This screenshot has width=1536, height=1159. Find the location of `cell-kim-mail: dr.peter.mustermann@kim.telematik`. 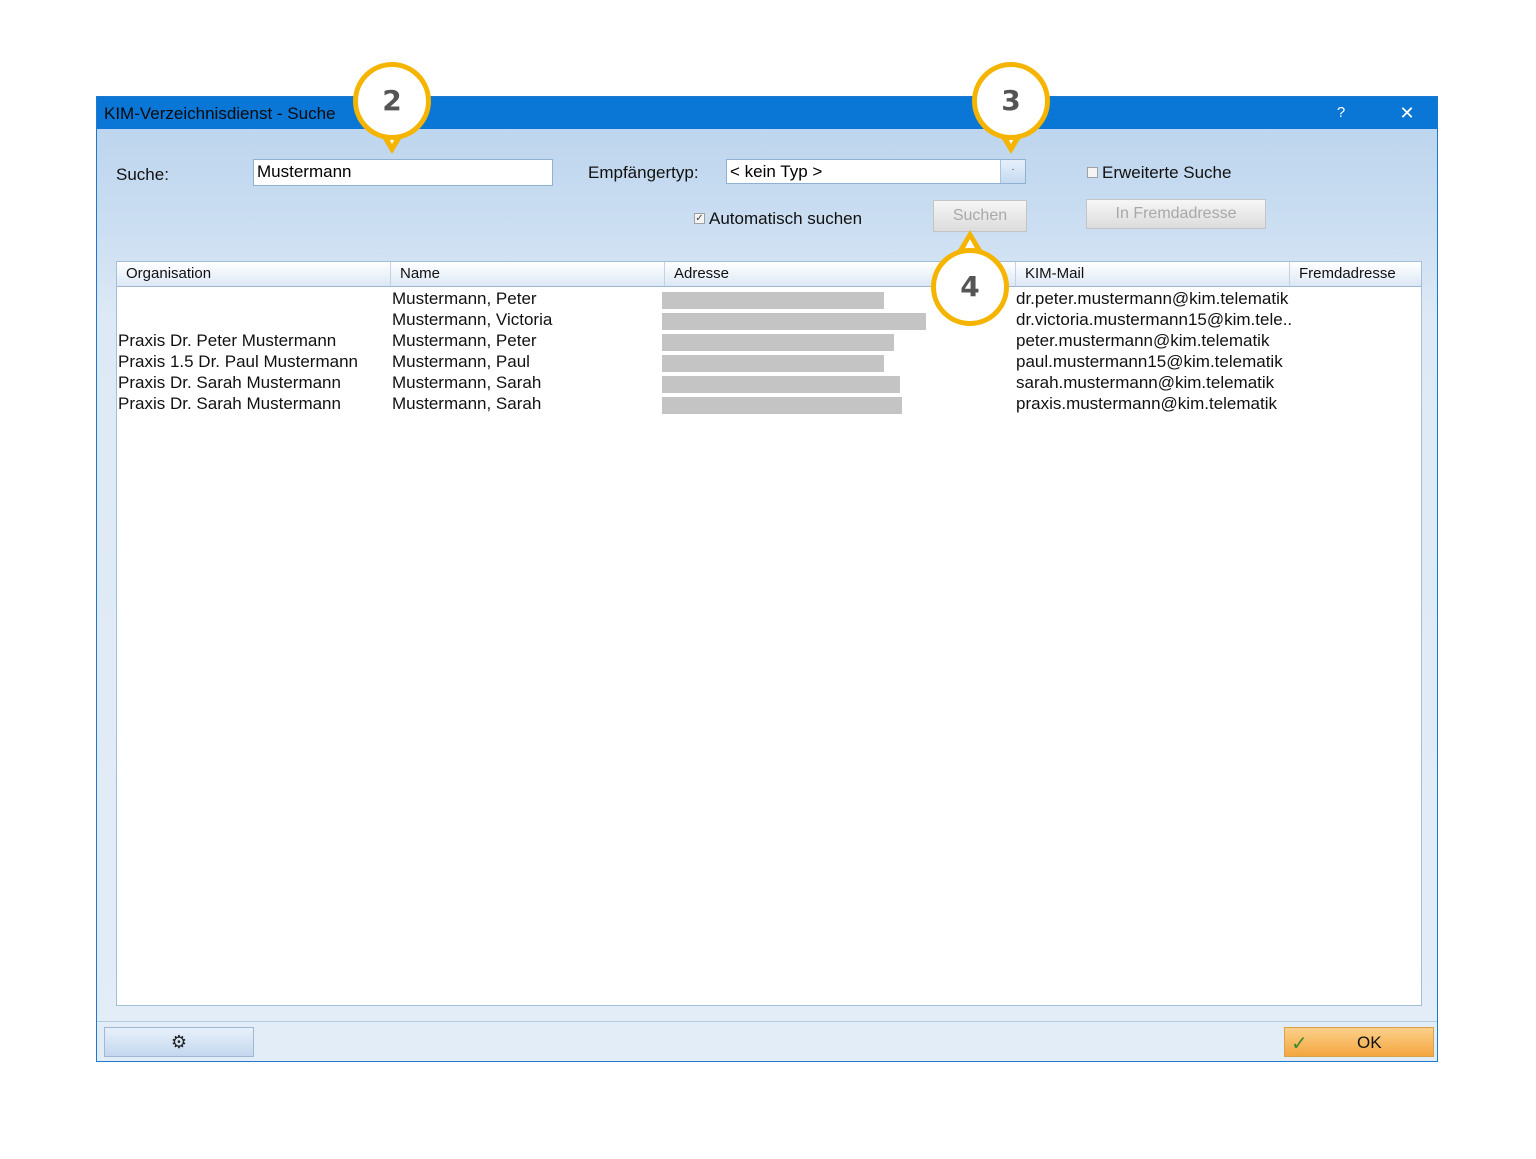

cell-kim-mail: dr.peter.mustermann@kim.telematik is located at coordinates (1152, 298).